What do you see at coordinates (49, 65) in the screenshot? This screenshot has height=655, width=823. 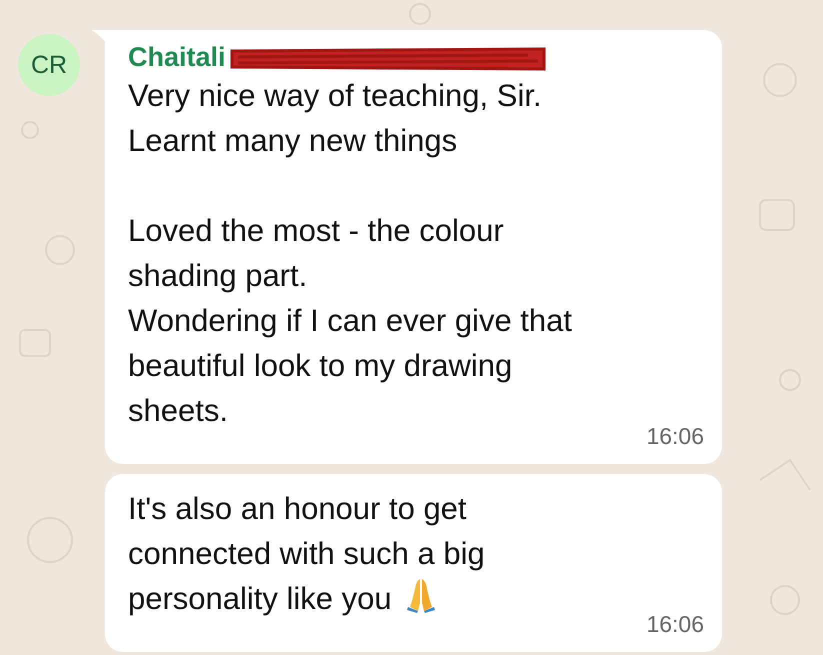 I see `avatar: CR` at bounding box center [49, 65].